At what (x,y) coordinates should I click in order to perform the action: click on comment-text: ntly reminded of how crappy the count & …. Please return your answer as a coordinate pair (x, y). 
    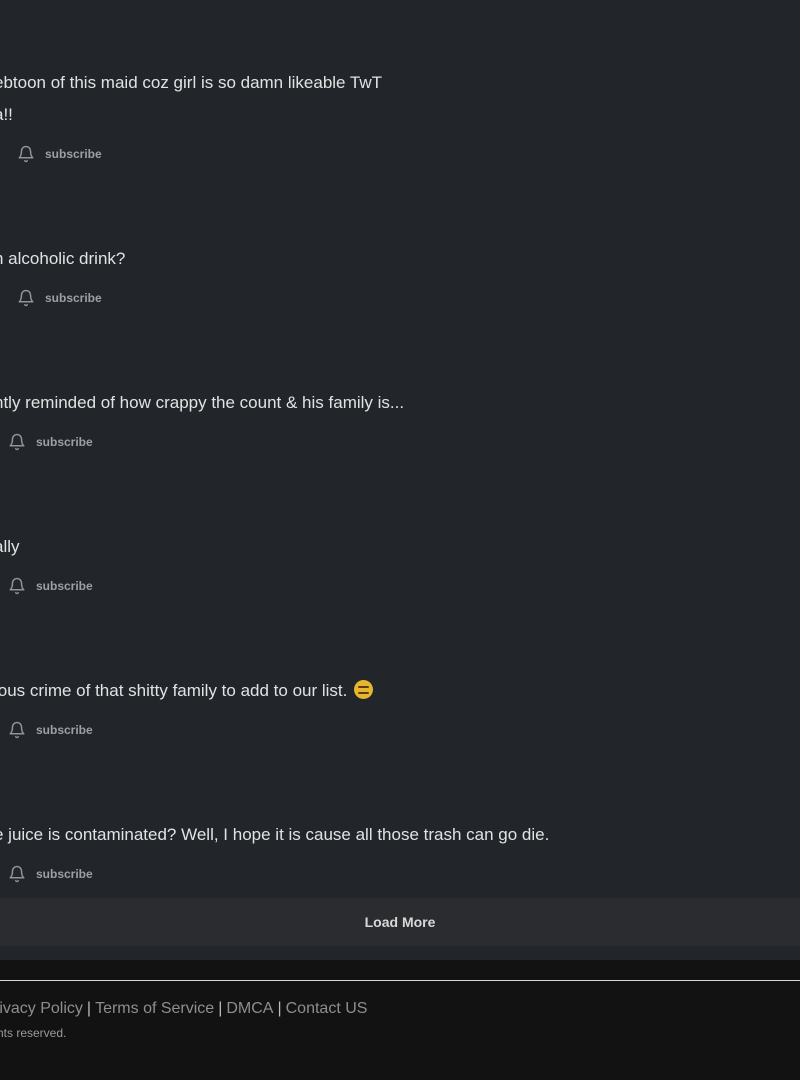
    Looking at the image, I should click on (202, 402).